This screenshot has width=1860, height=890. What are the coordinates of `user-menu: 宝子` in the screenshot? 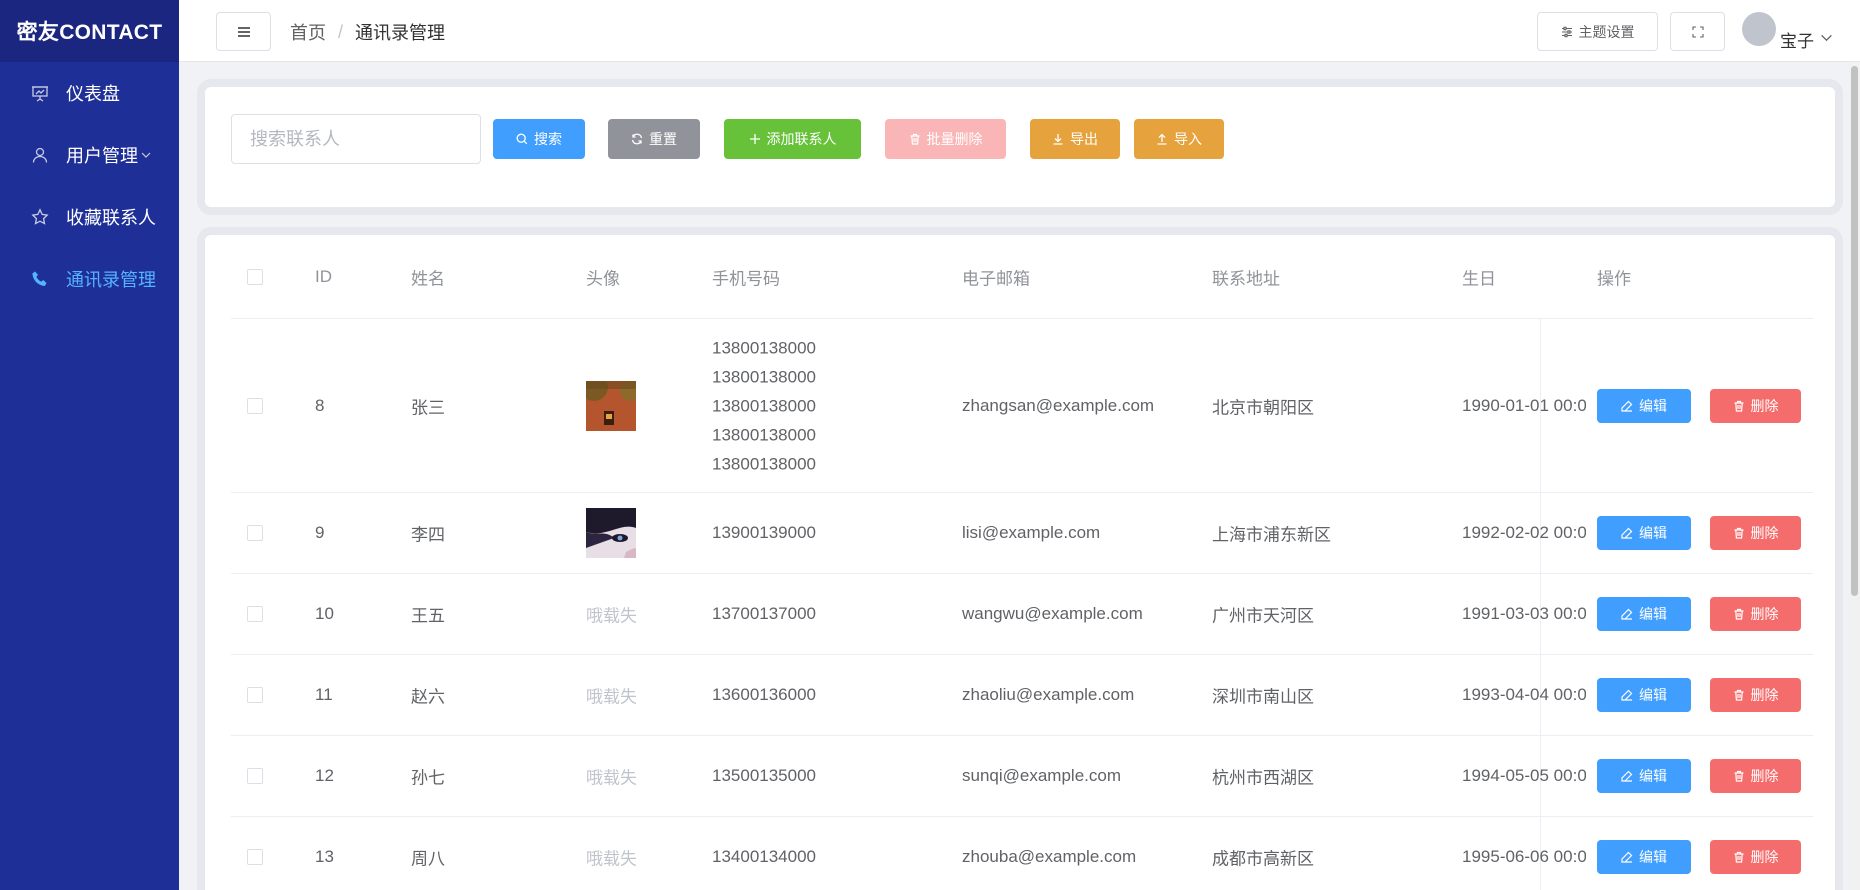 It's located at (1787, 32).